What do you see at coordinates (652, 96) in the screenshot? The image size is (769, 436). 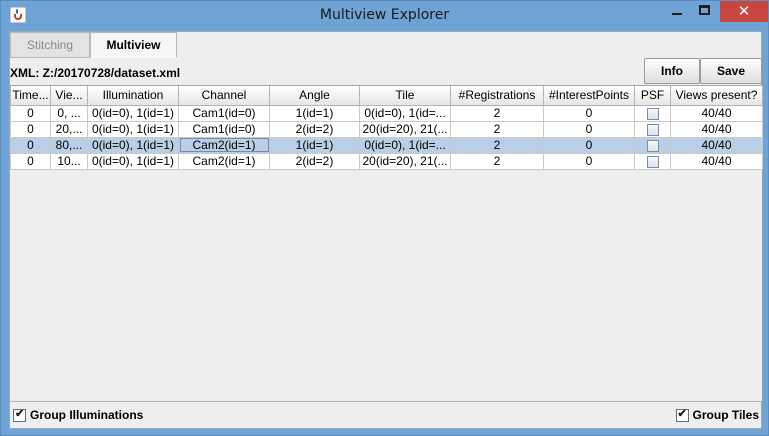 I see `column-header: PSF` at bounding box center [652, 96].